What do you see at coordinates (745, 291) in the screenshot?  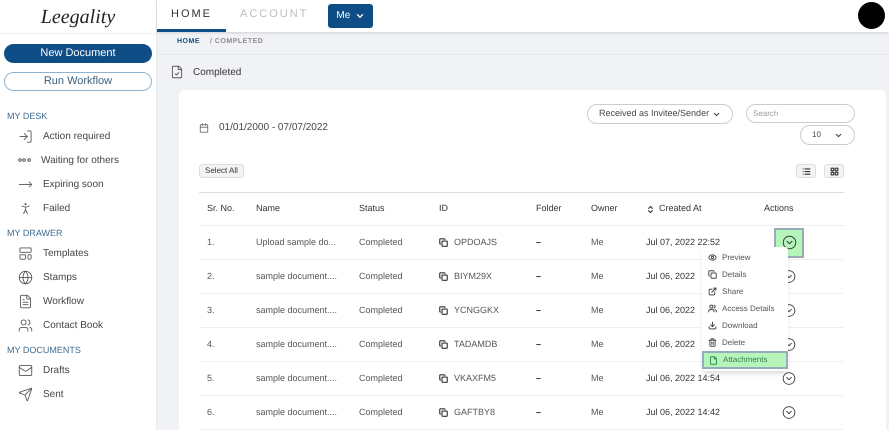 I see `menu-item: Share` at bounding box center [745, 291].